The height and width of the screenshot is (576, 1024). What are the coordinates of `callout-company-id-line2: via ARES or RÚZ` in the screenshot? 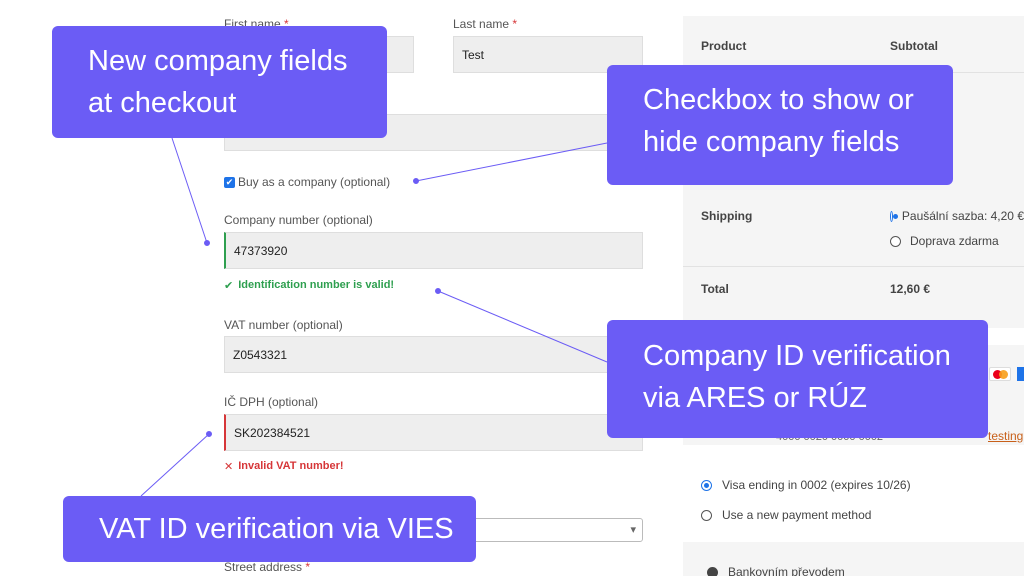 It's located at (755, 398).